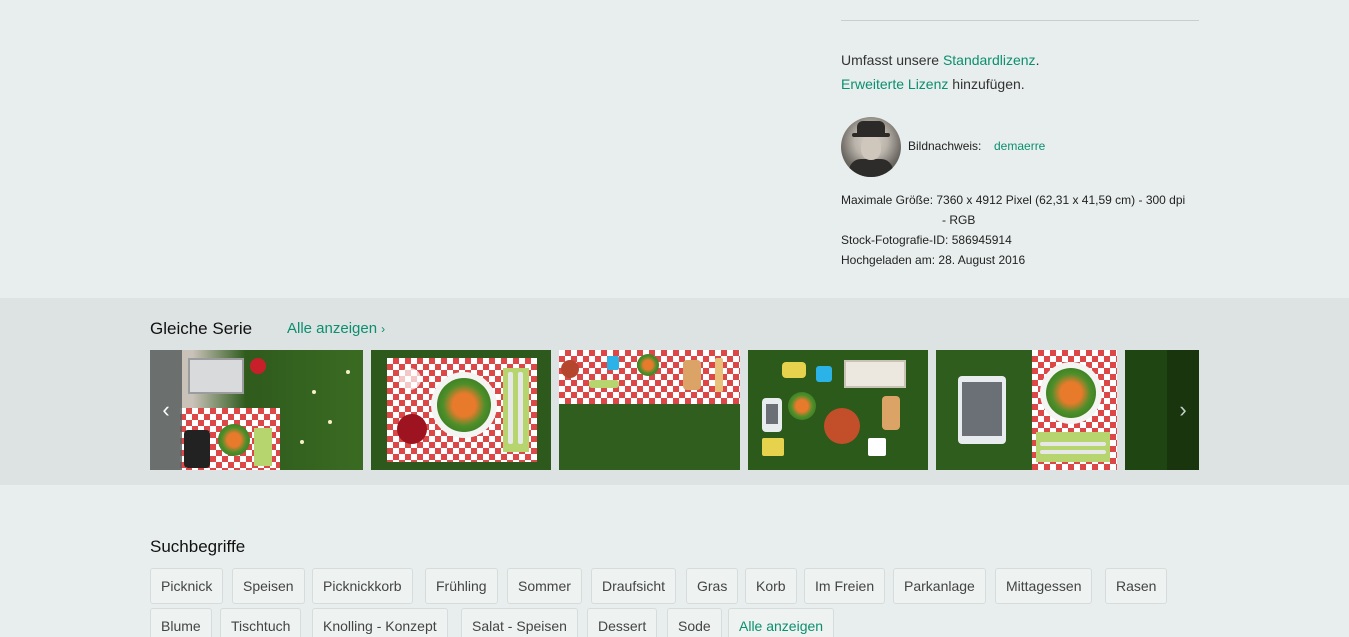 The height and width of the screenshot is (637, 1349). I want to click on search-tag: Sommer, so click(544, 586).